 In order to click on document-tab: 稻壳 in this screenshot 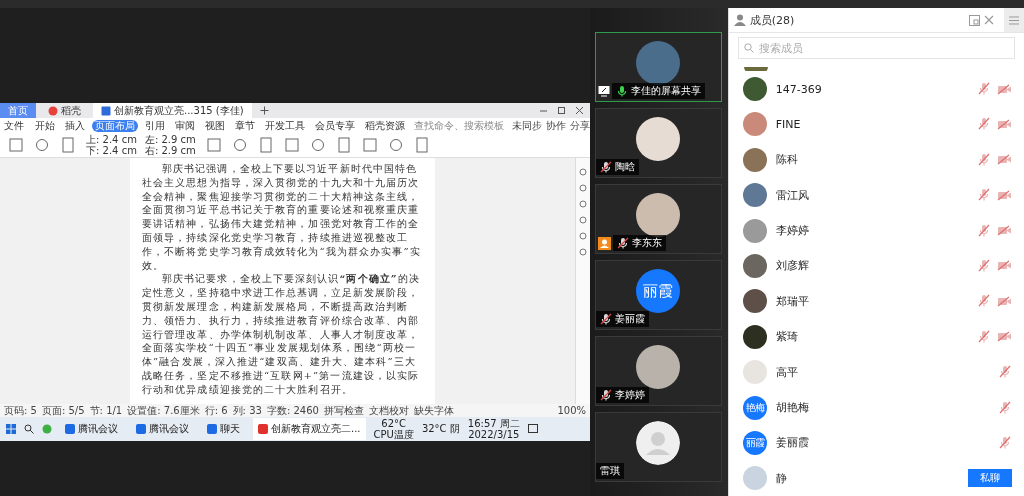, I will do `click(64, 110)`.